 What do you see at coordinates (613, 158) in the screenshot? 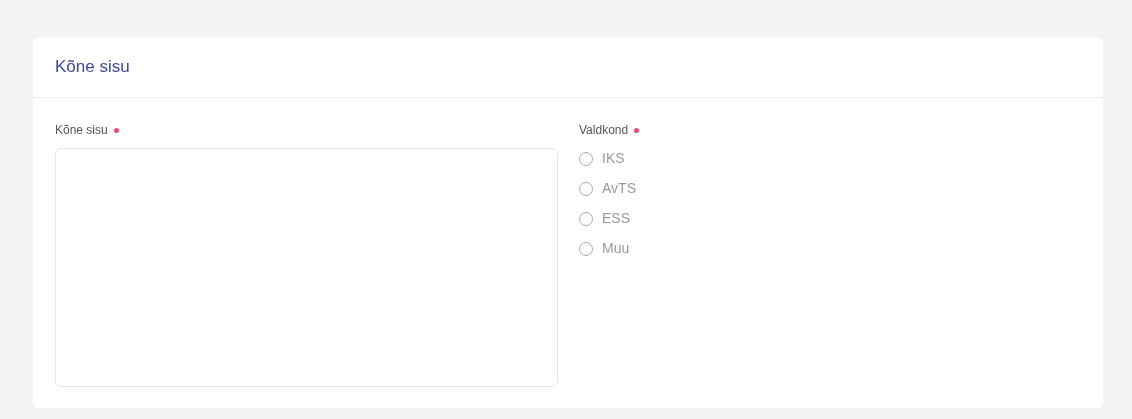
I see `radio-label: IKS` at bounding box center [613, 158].